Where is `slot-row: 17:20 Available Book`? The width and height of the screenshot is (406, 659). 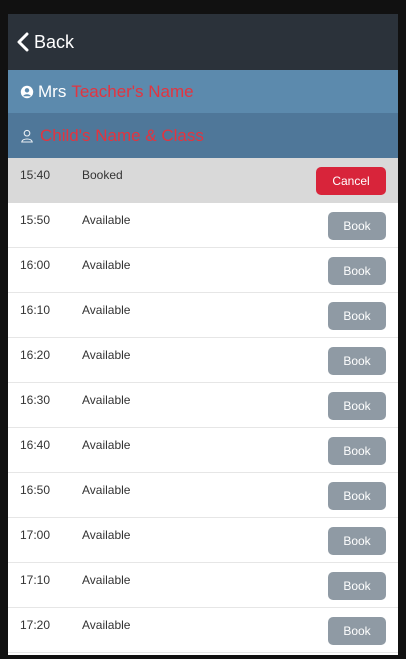
slot-row: 17:20 Available Book is located at coordinates (203, 630).